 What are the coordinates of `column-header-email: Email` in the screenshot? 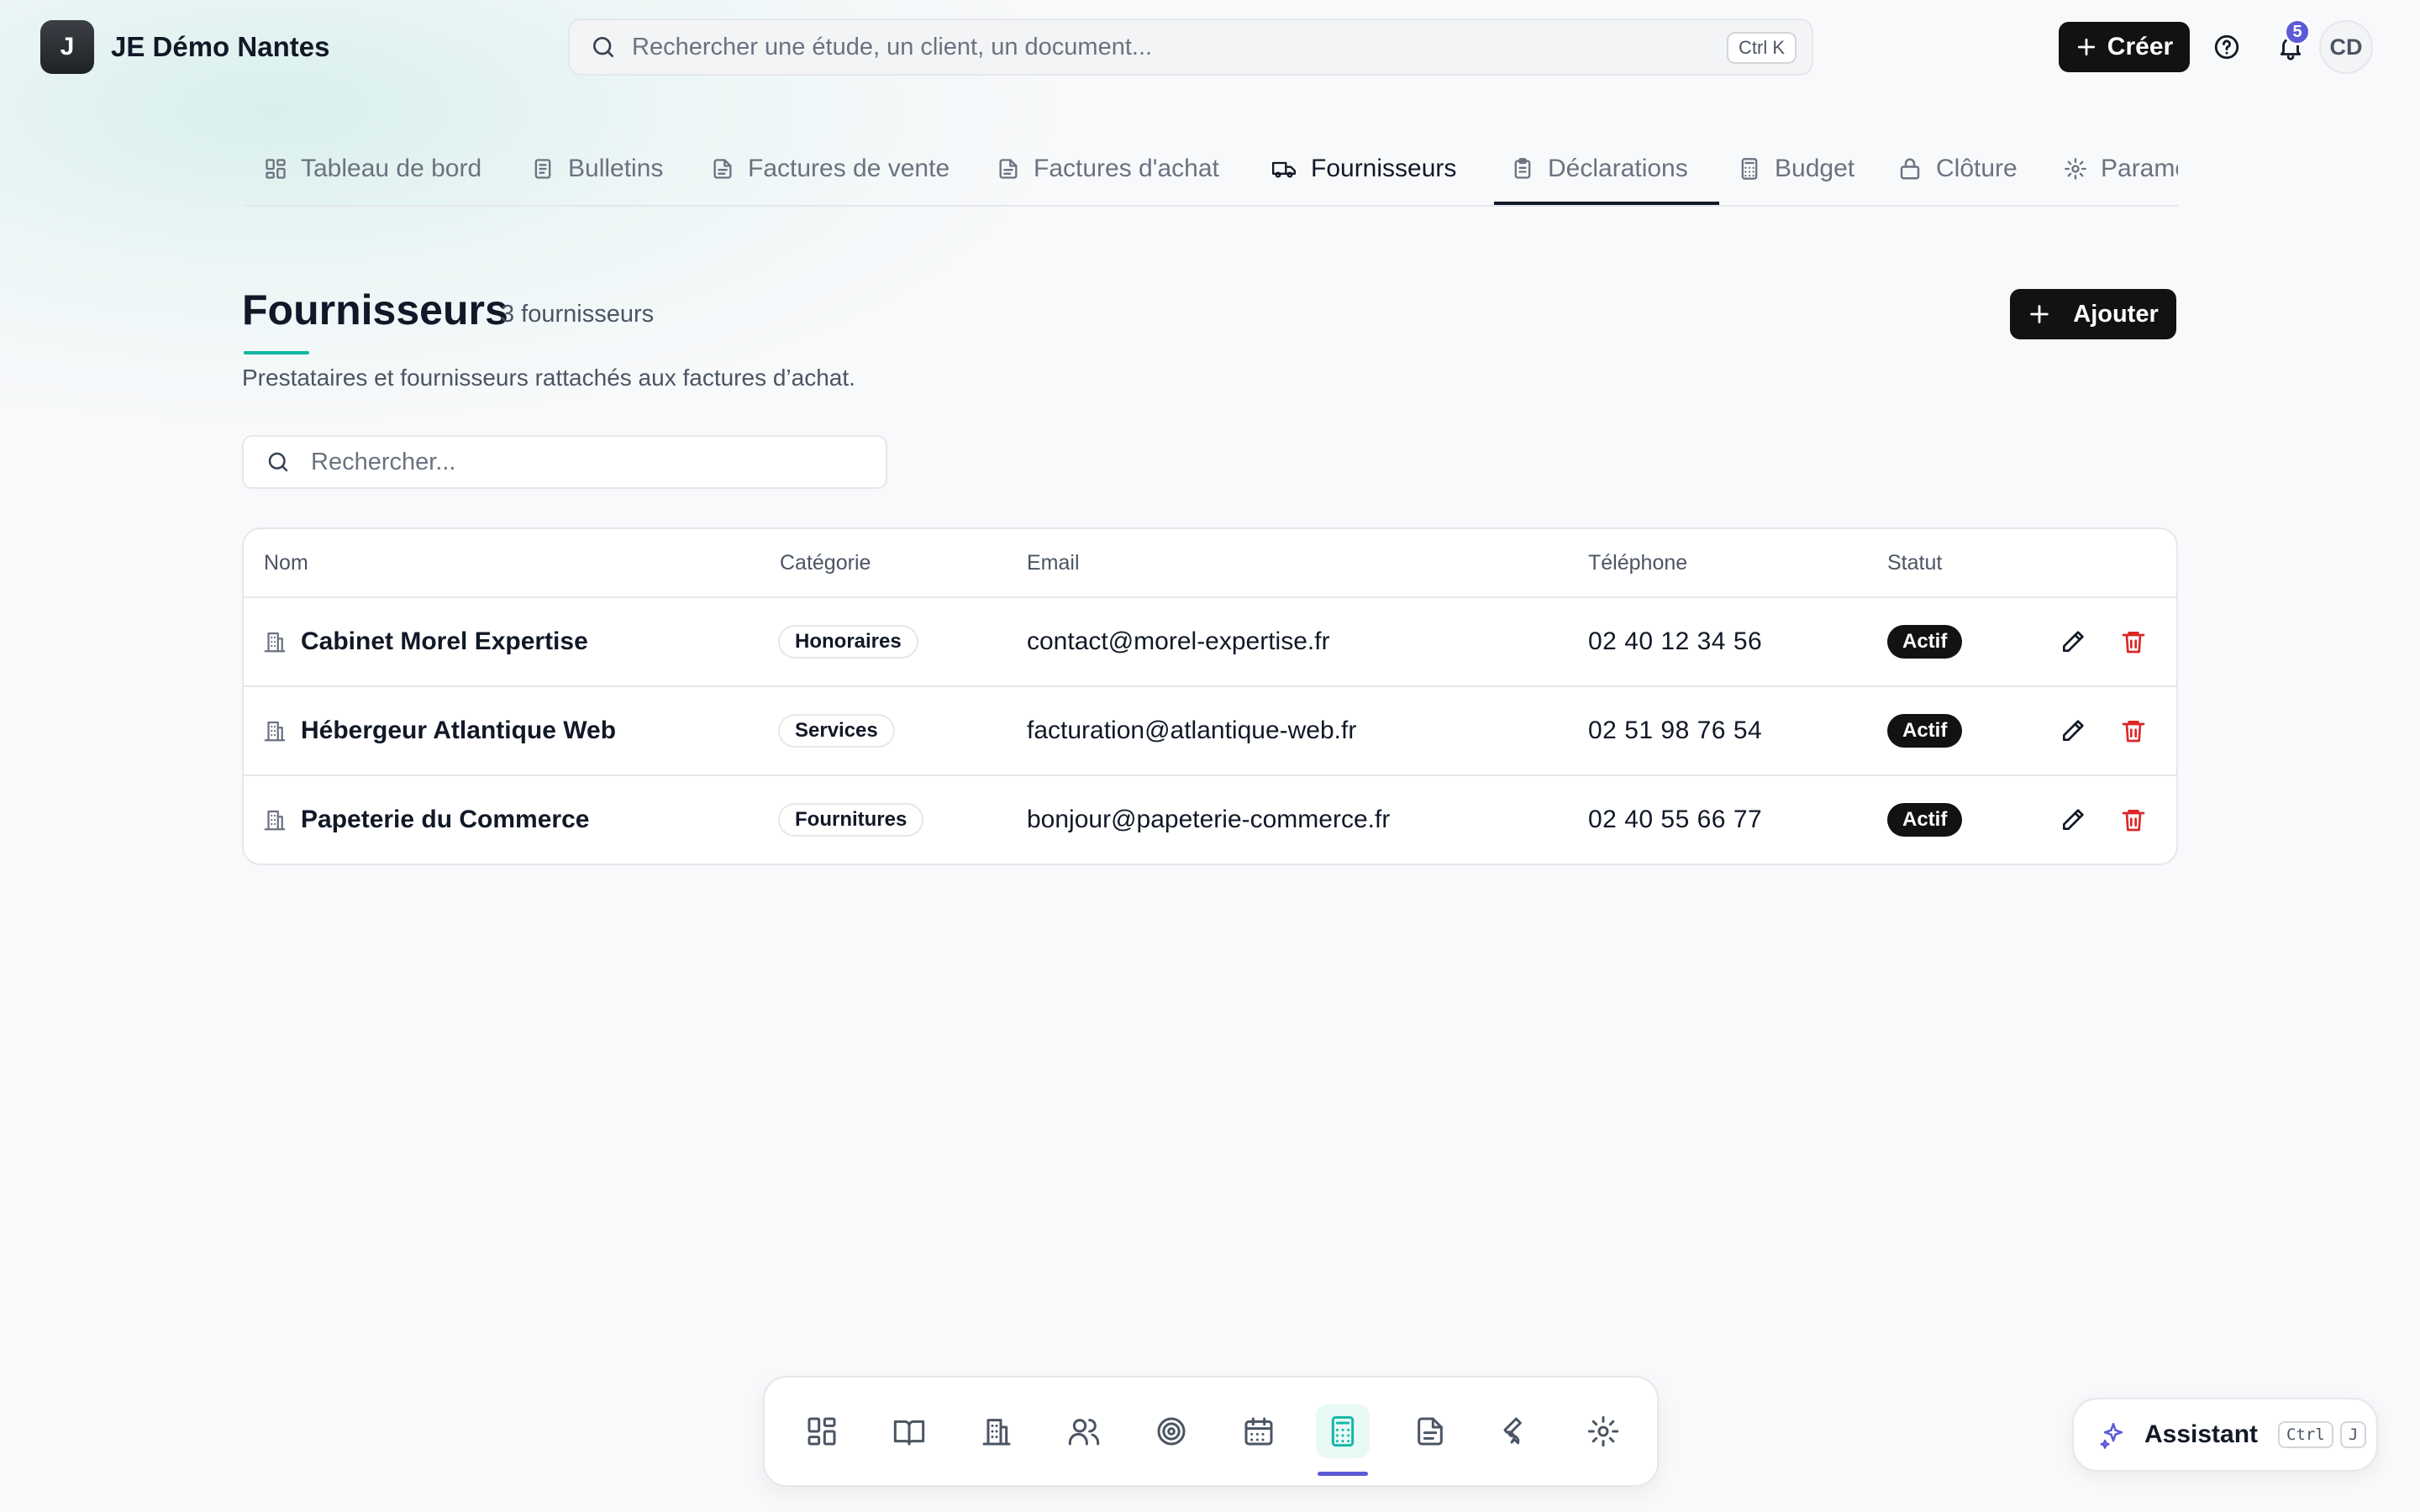 It's located at (1053, 563).